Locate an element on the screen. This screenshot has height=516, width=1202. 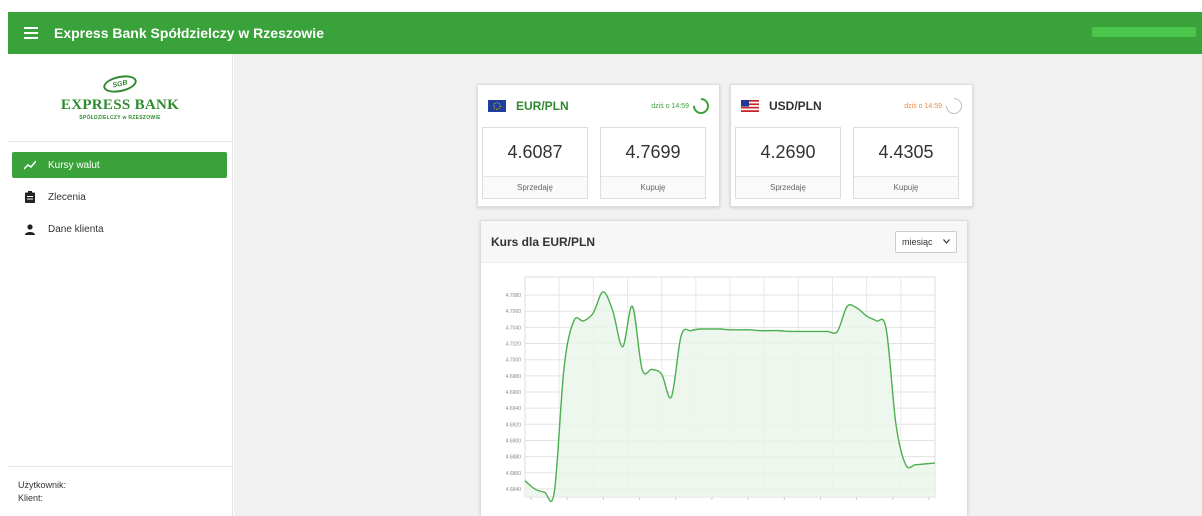
us-flag-icon is located at coordinates (750, 106).